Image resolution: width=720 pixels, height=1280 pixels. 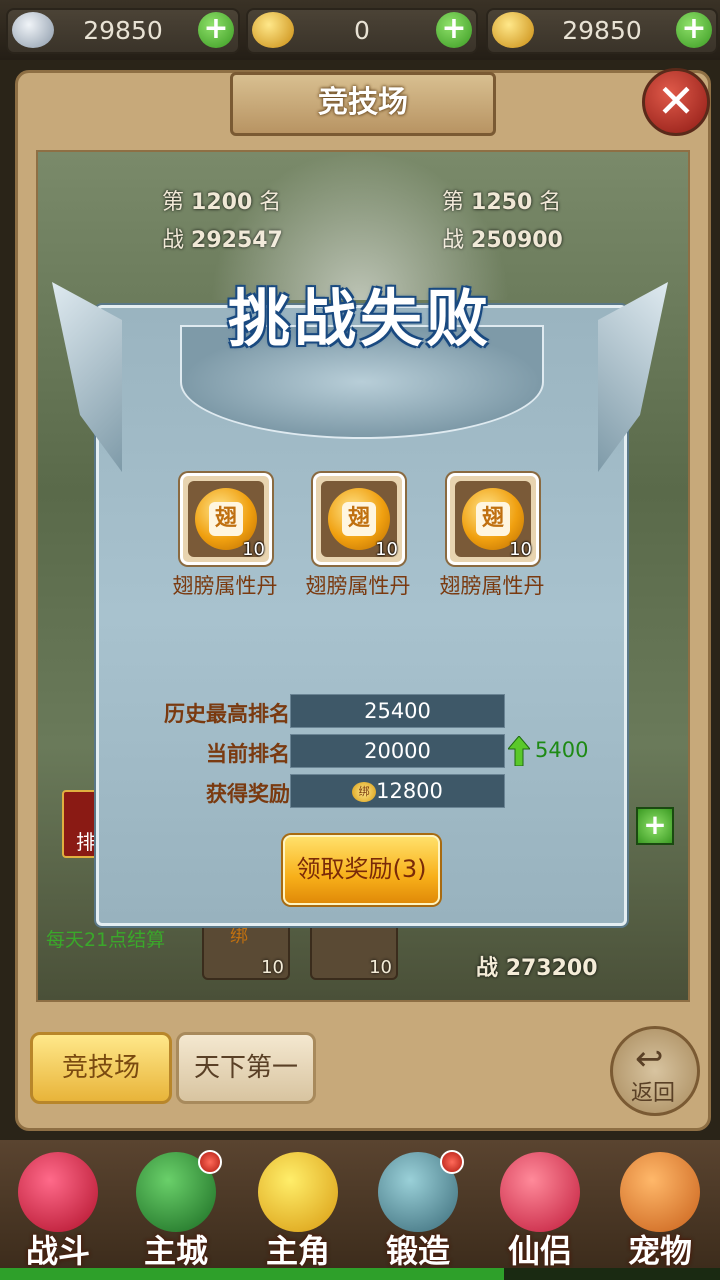 What do you see at coordinates (550, 202) in the screenshot?
I see `rank-suffix: 名` at bounding box center [550, 202].